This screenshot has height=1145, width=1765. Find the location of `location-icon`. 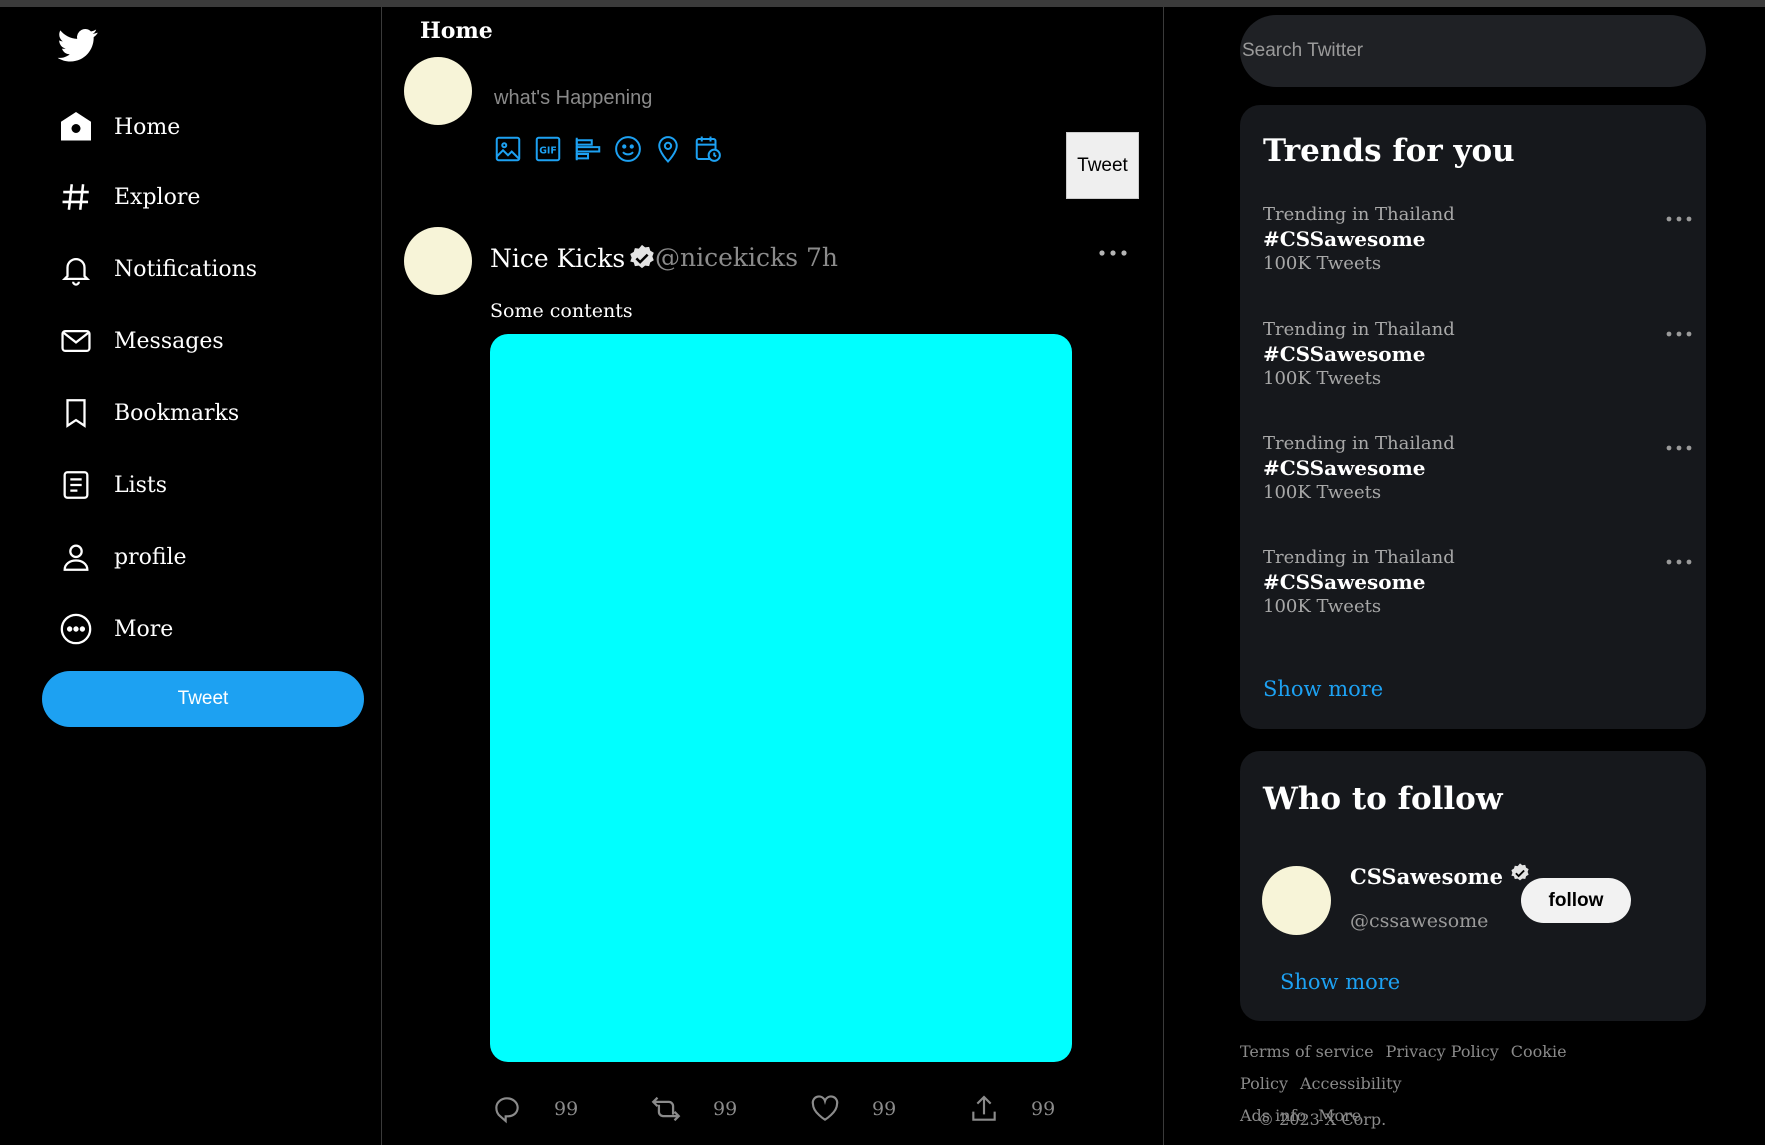

location-icon is located at coordinates (667, 148).